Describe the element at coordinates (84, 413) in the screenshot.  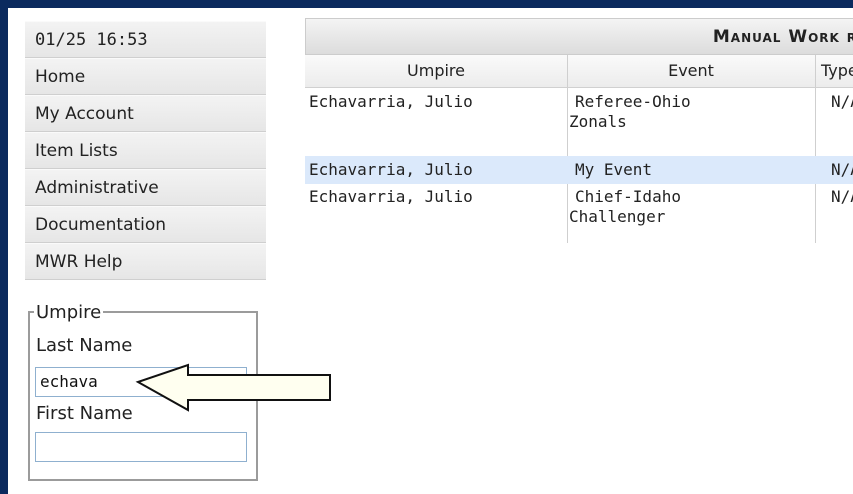
I see `first-name-label: First Name` at that location.